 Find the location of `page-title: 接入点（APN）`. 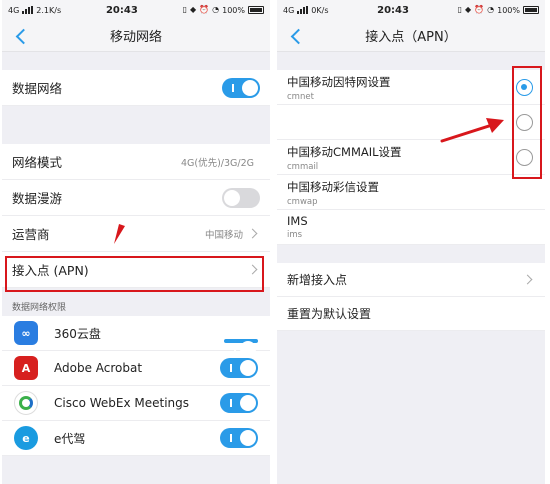

page-title: 接入点（APN） is located at coordinates (411, 37).